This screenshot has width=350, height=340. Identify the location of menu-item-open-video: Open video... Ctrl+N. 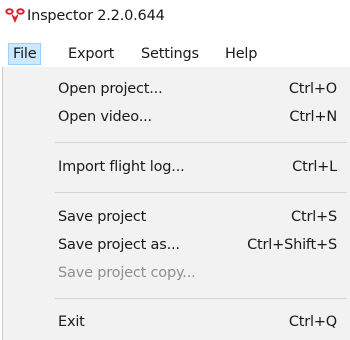
(176, 119).